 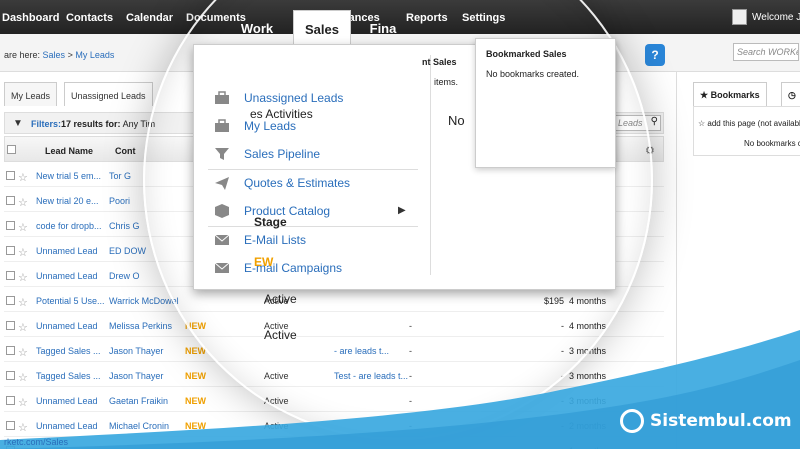 I want to click on select-all-checkbox, so click(x=11, y=149).